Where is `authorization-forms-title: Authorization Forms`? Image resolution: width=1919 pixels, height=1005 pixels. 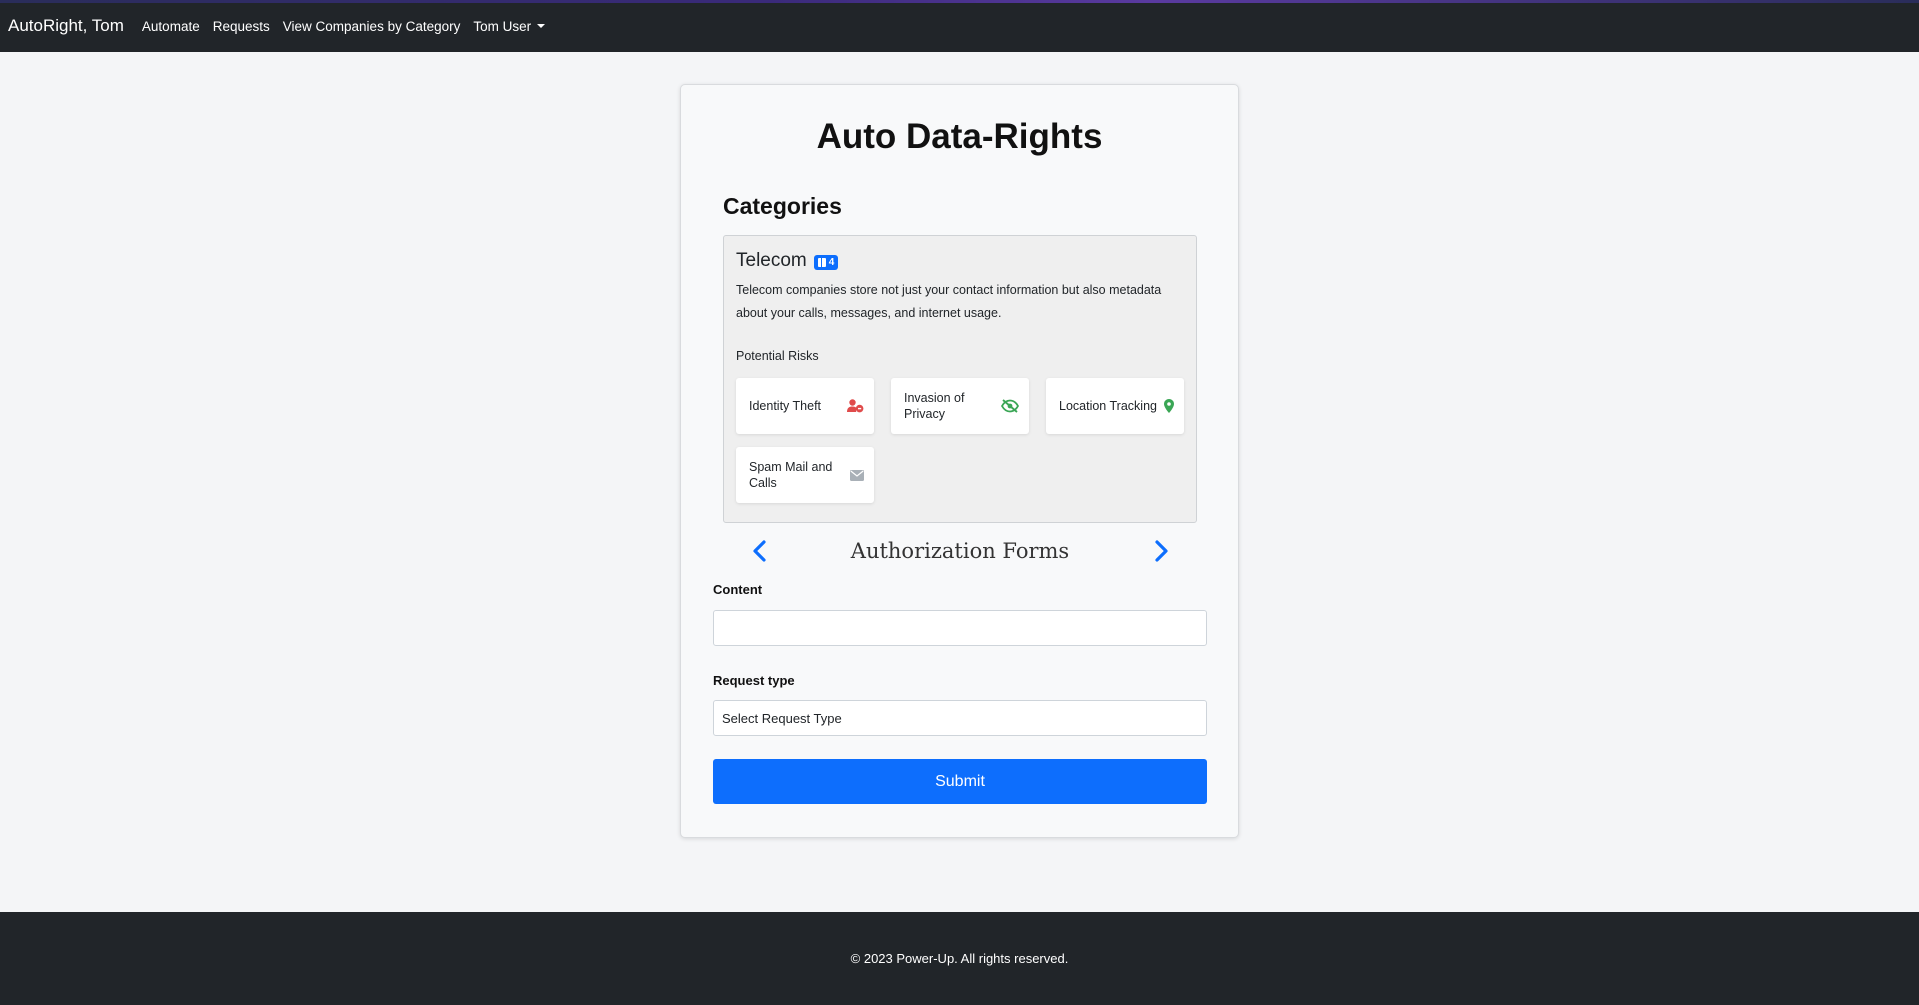 authorization-forms-title: Authorization Forms is located at coordinates (960, 551).